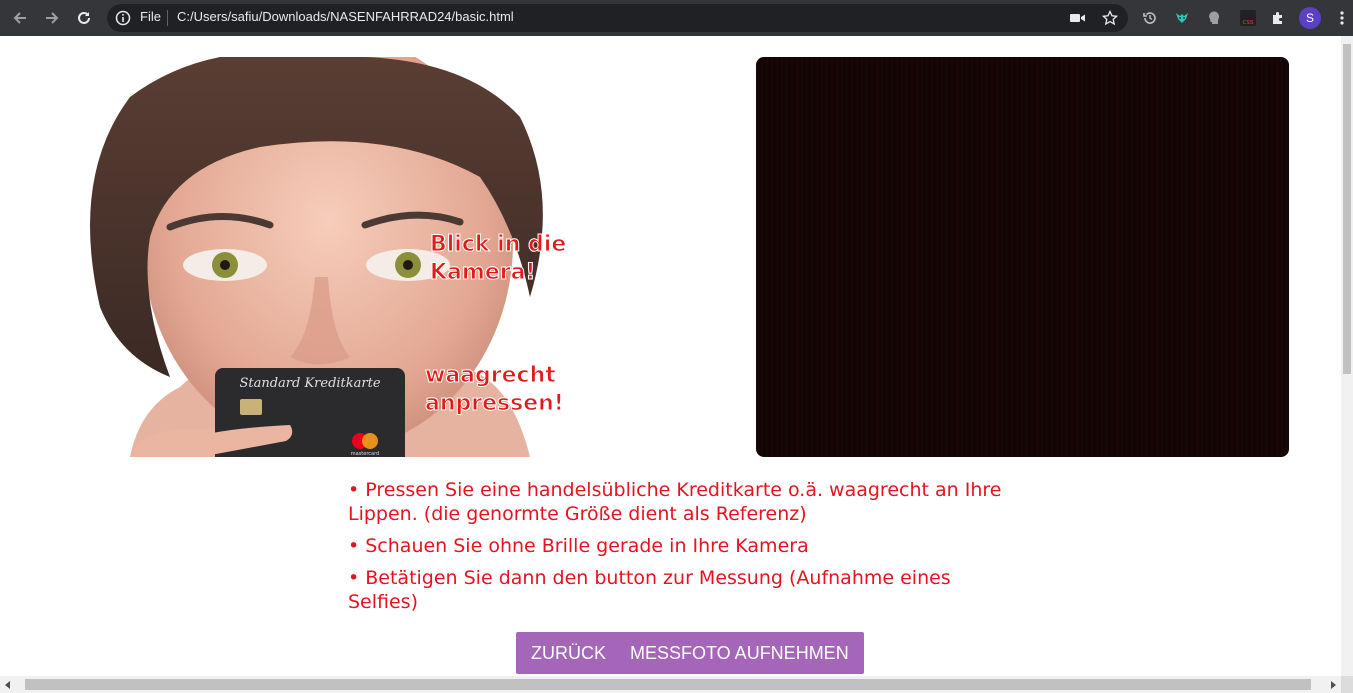  What do you see at coordinates (739, 653) in the screenshot?
I see `capture-photo-button: MESSFOTO AUFNEHMEN` at bounding box center [739, 653].